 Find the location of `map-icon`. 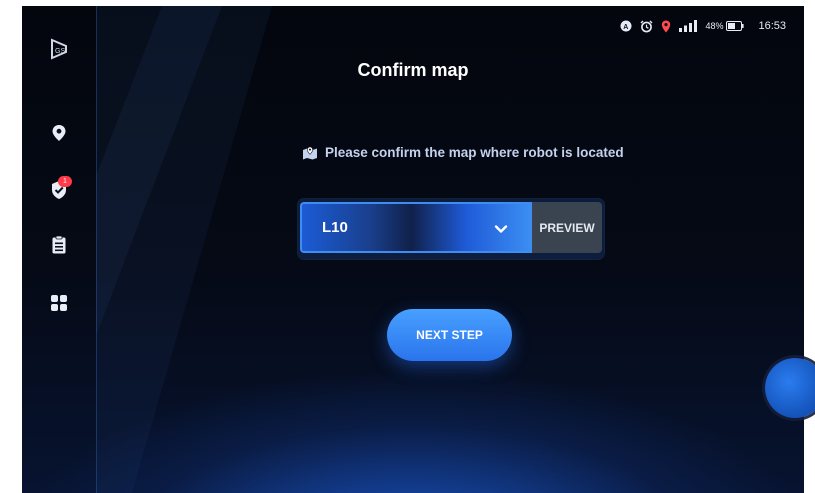

map-icon is located at coordinates (310, 153).